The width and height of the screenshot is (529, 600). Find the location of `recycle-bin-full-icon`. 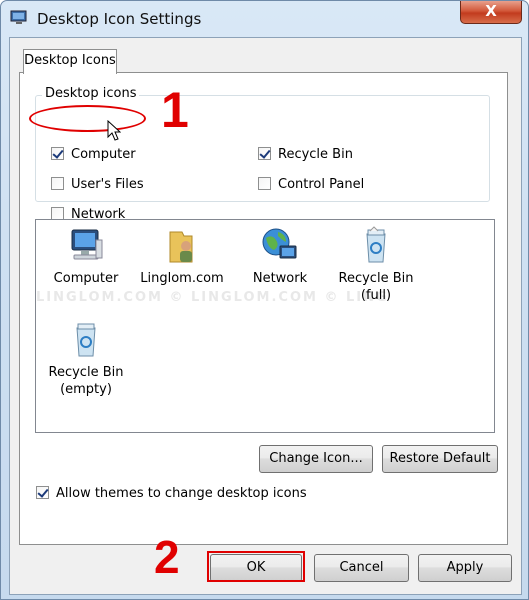

recycle-bin-full-icon is located at coordinates (376, 246).